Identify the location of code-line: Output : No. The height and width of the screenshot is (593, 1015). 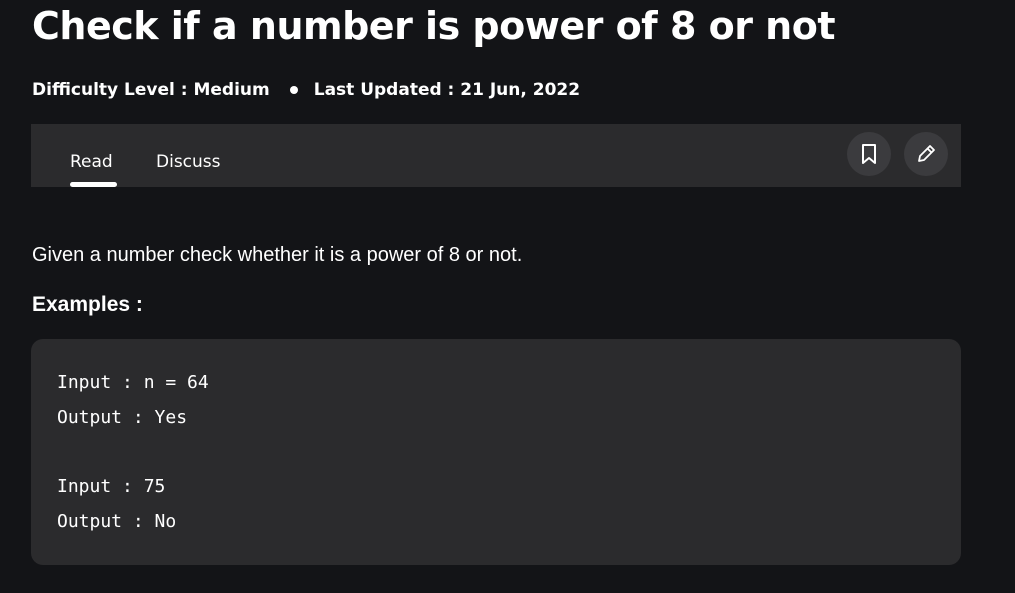
(117, 521).